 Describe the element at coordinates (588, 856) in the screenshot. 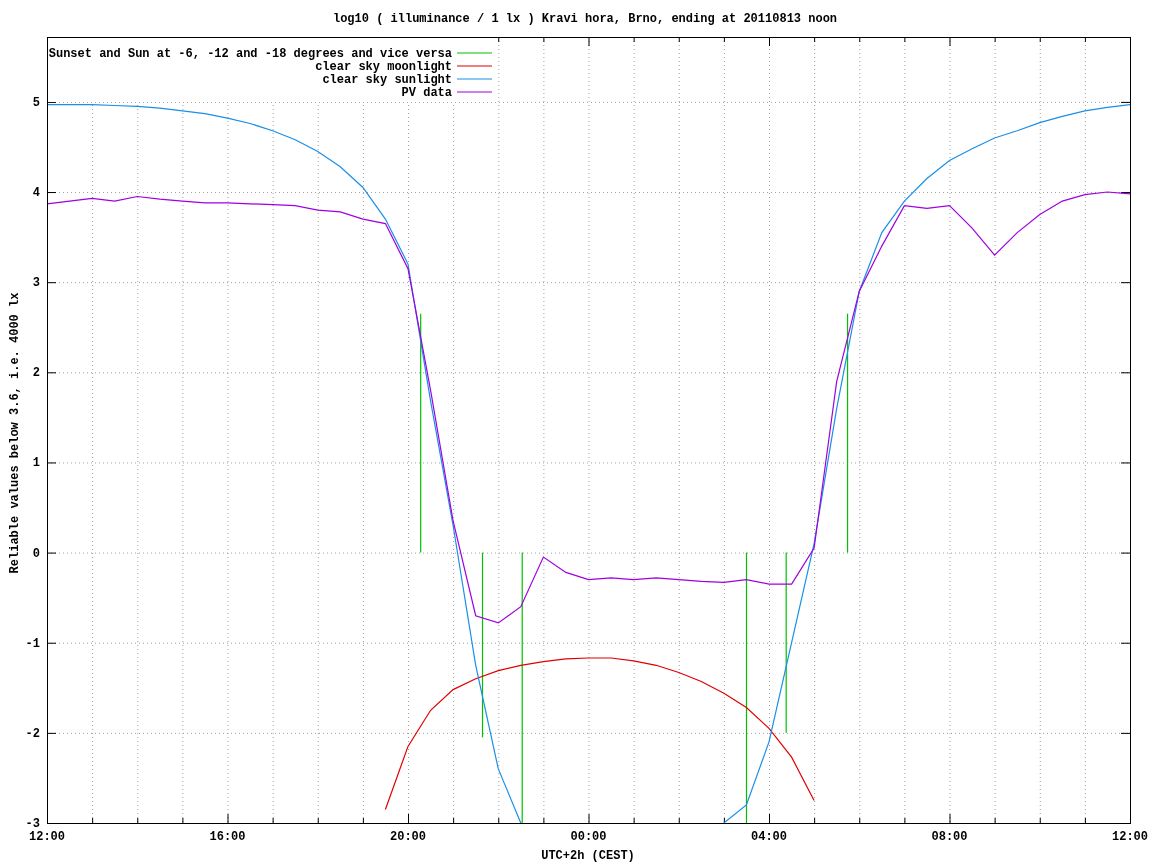

I see `x-axis-label: UTC+2h (CEST)` at that location.